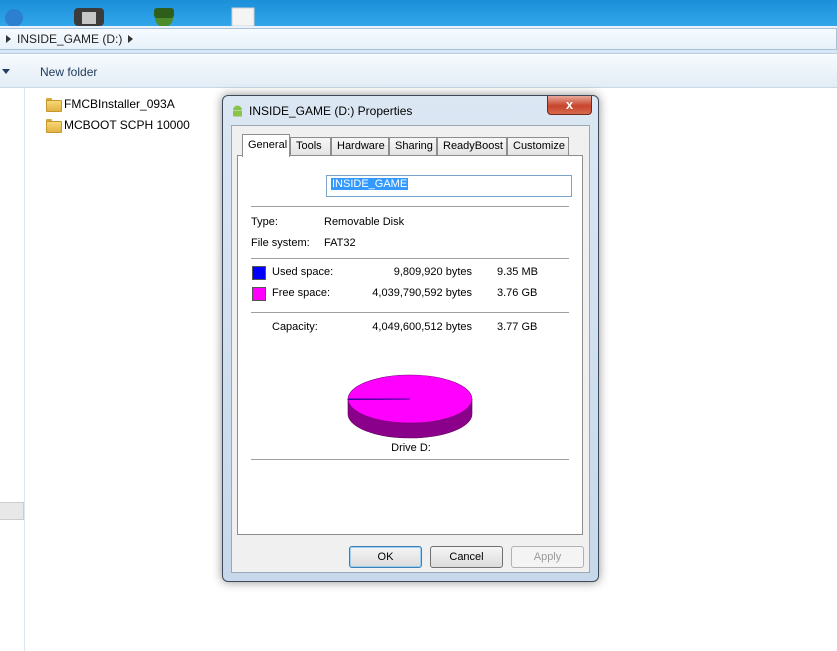 This screenshot has height=651, width=837. Describe the element at coordinates (12, 511) in the screenshot. I see `nav-scrollbar-thumb` at that location.